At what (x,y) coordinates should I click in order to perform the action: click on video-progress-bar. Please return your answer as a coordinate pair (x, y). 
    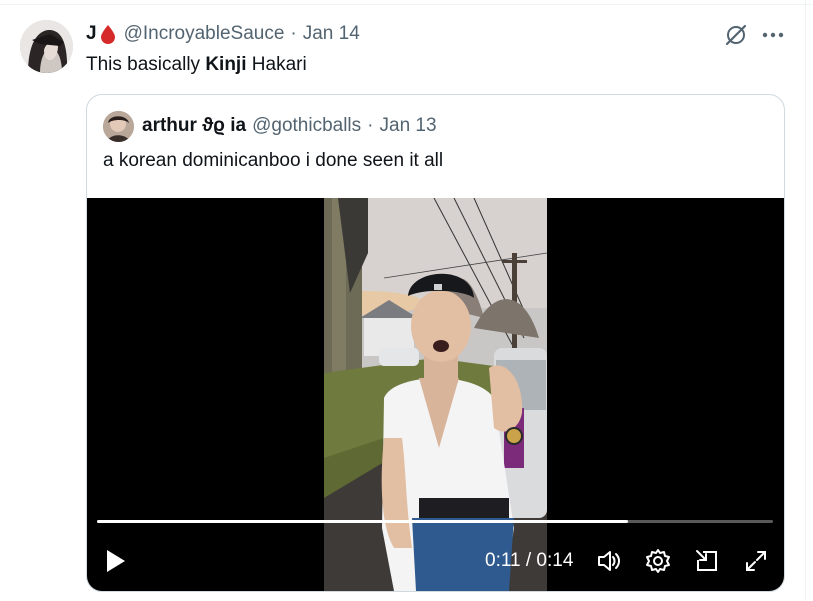
    Looking at the image, I should click on (435, 521).